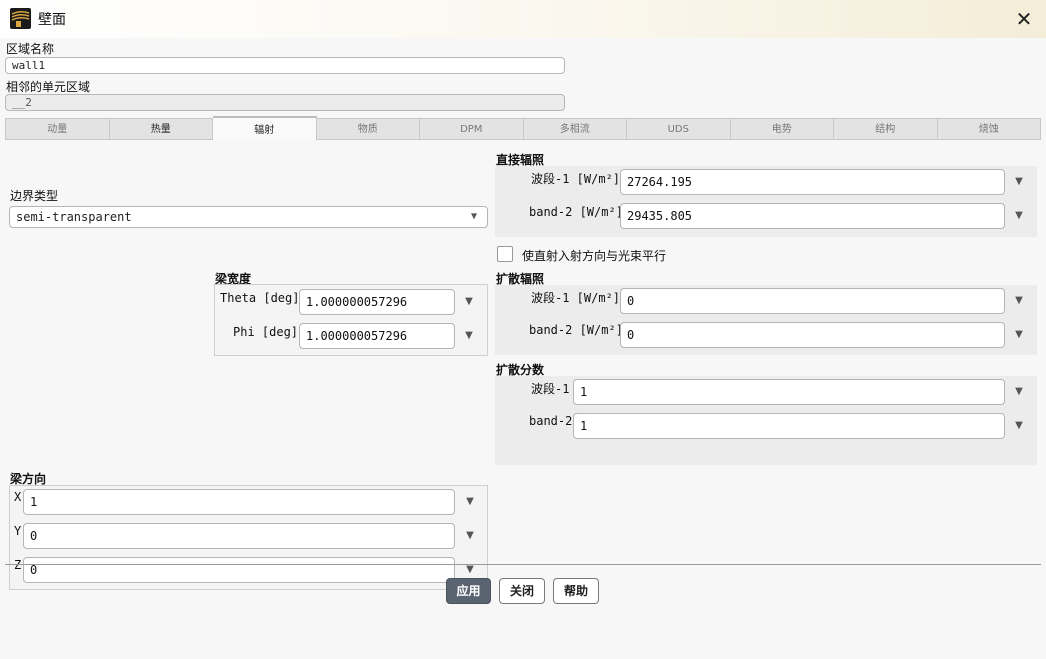 The height and width of the screenshot is (659, 1046). Describe the element at coordinates (285, 102) in the screenshot. I see `adjacent-zone-field: __2` at that location.